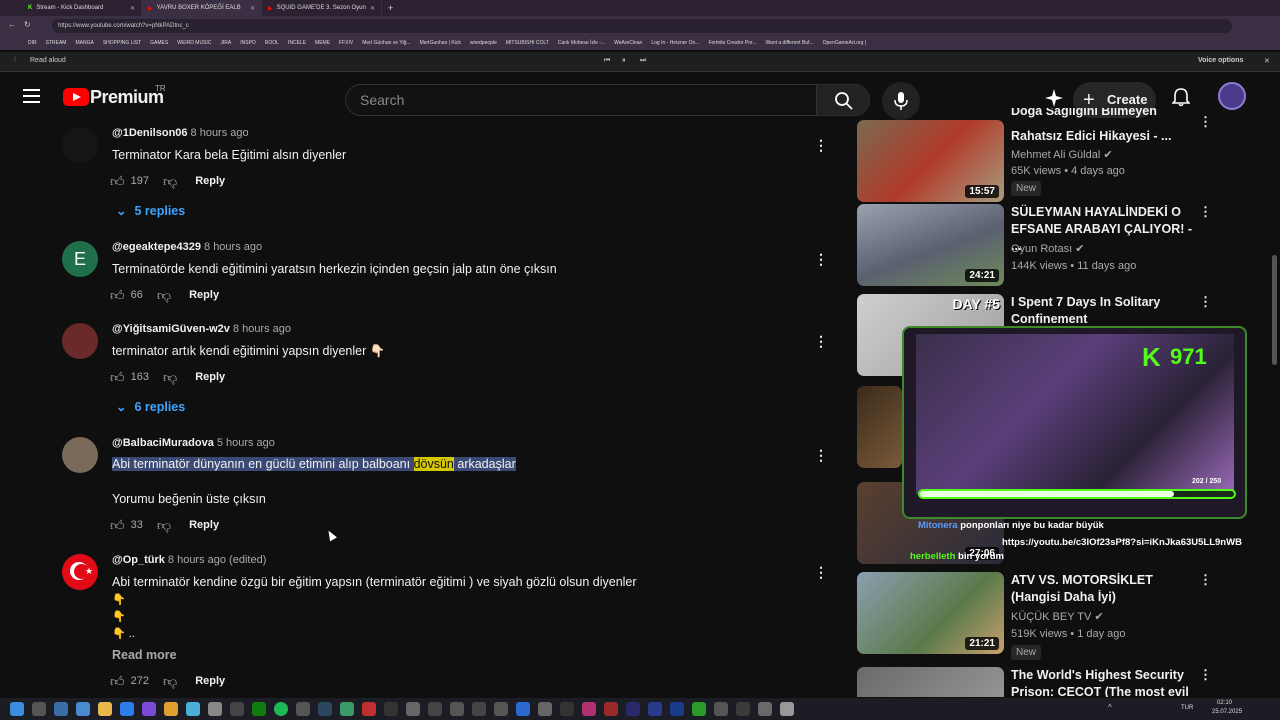 The width and height of the screenshot is (1280, 720). Describe the element at coordinates (930, 682) in the screenshot. I see `video-thumbnail` at that location.